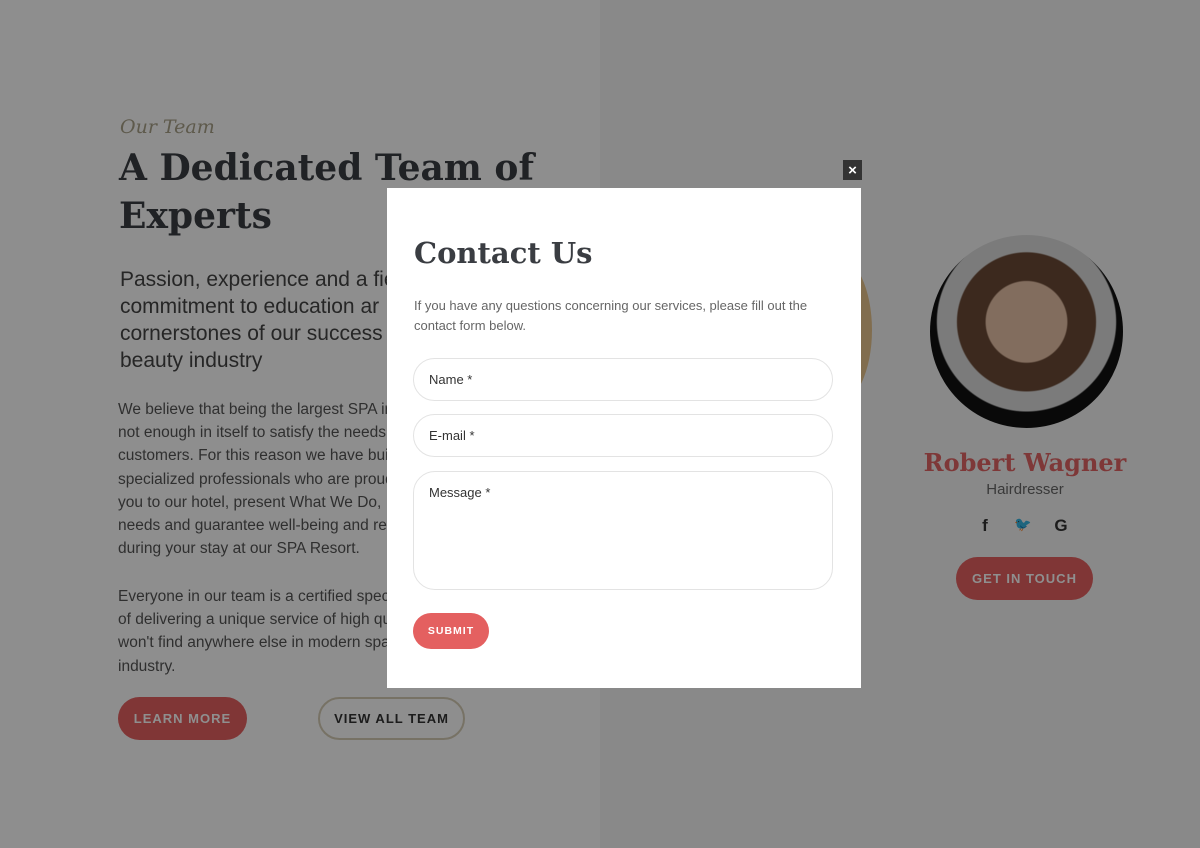 The width and height of the screenshot is (1200, 848). What do you see at coordinates (451, 631) in the screenshot?
I see `submit-button: SUBMIT` at bounding box center [451, 631].